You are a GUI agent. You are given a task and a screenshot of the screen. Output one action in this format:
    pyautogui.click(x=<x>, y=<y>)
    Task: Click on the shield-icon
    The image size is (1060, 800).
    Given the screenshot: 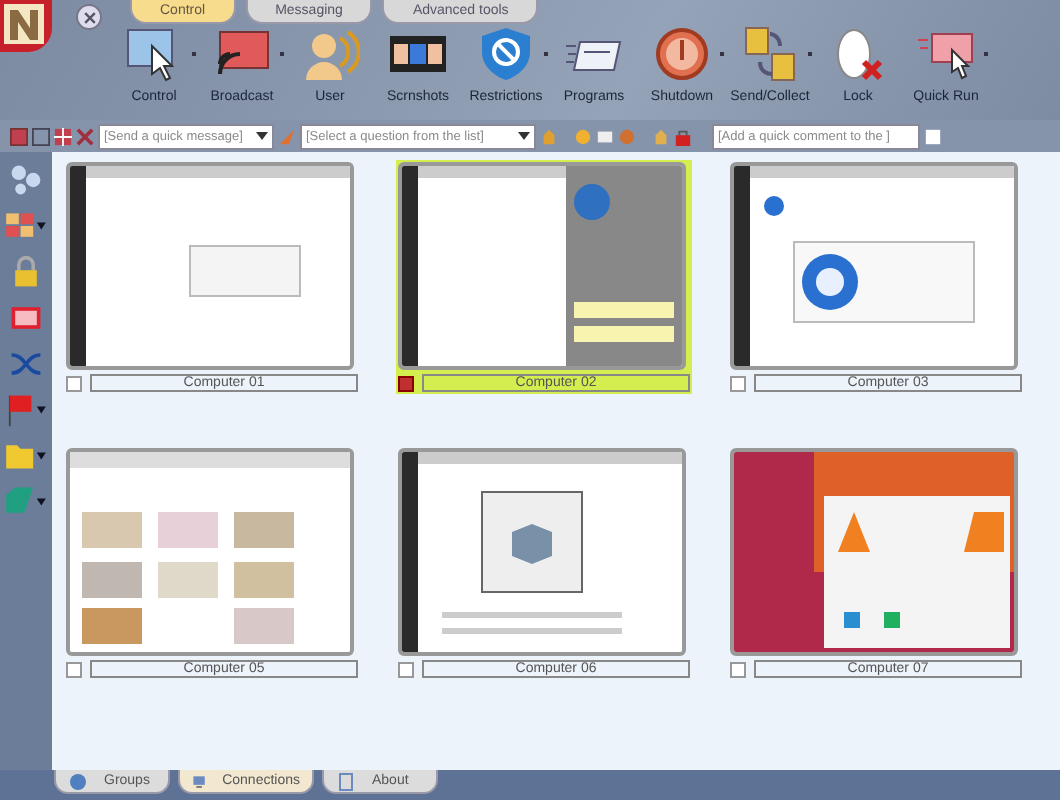 What is the action you would take?
    pyautogui.click(x=506, y=54)
    